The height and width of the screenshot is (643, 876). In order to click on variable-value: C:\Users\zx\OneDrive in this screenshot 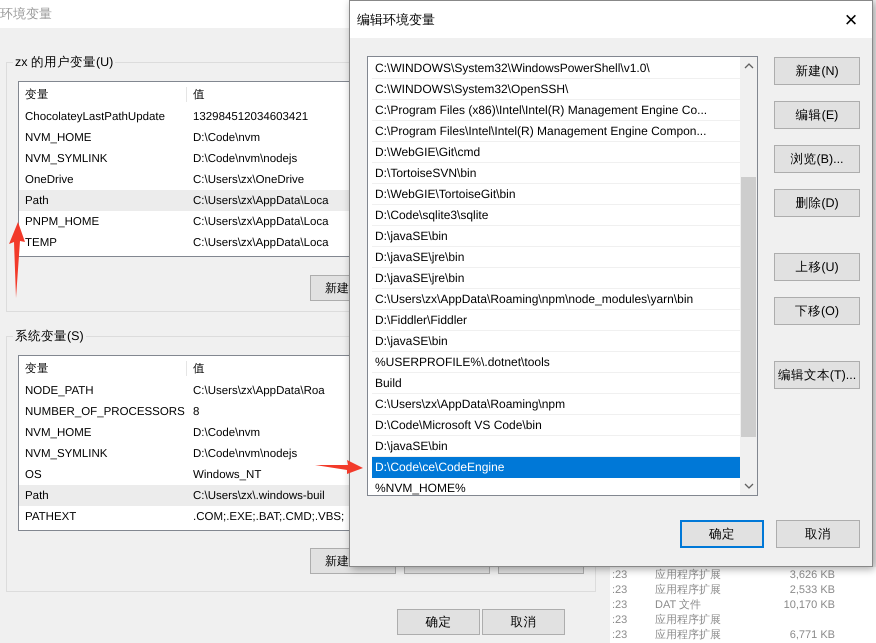, I will do `click(248, 180)`.